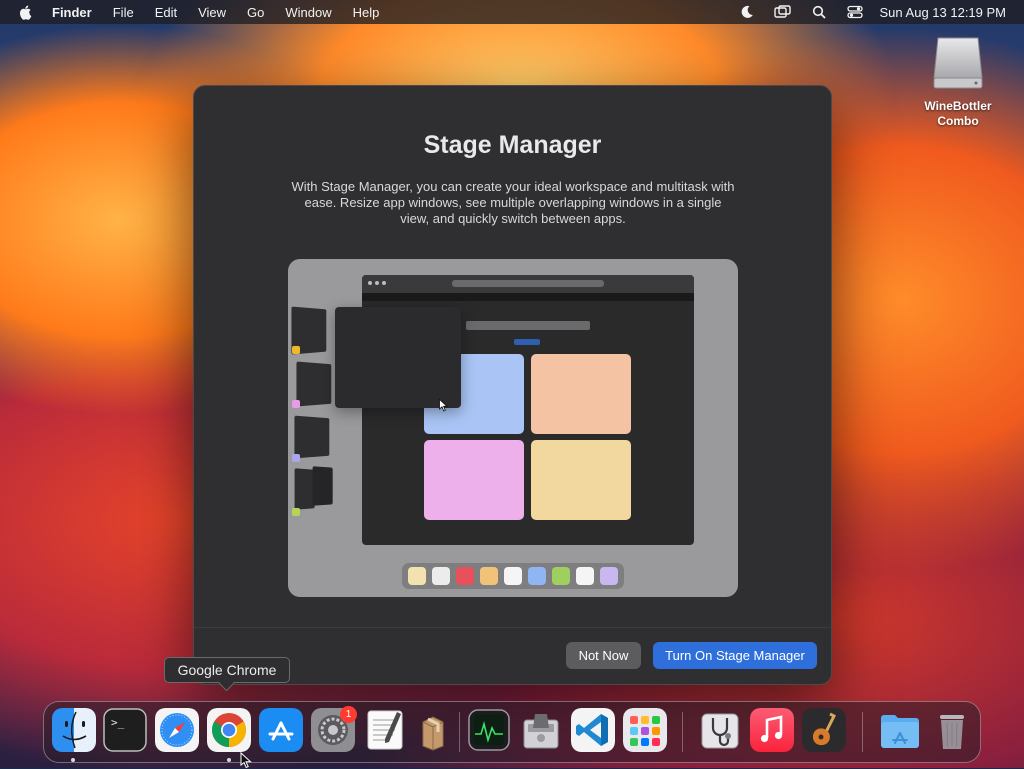 The image size is (1024, 769). I want to click on window-headline-placeholder, so click(528, 325).